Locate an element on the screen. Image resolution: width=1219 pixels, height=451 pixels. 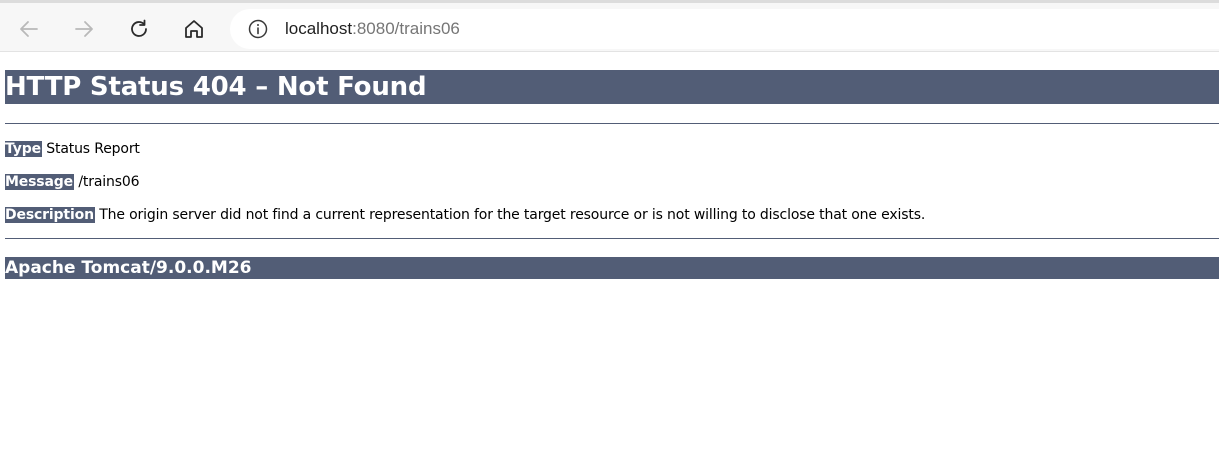
type-row: Type Status Report is located at coordinates (72, 149).